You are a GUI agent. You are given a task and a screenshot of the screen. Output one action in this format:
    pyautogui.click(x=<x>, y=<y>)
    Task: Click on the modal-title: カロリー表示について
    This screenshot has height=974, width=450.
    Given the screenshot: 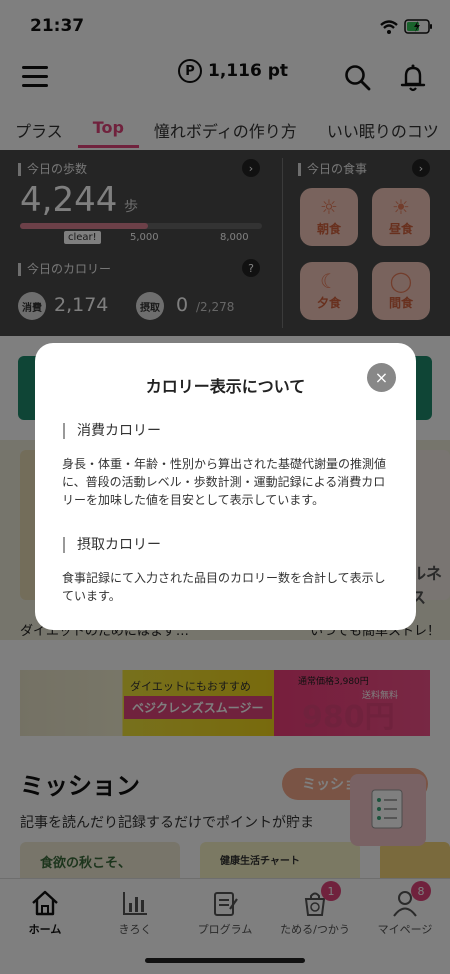 What is the action you would take?
    pyautogui.click(x=225, y=386)
    